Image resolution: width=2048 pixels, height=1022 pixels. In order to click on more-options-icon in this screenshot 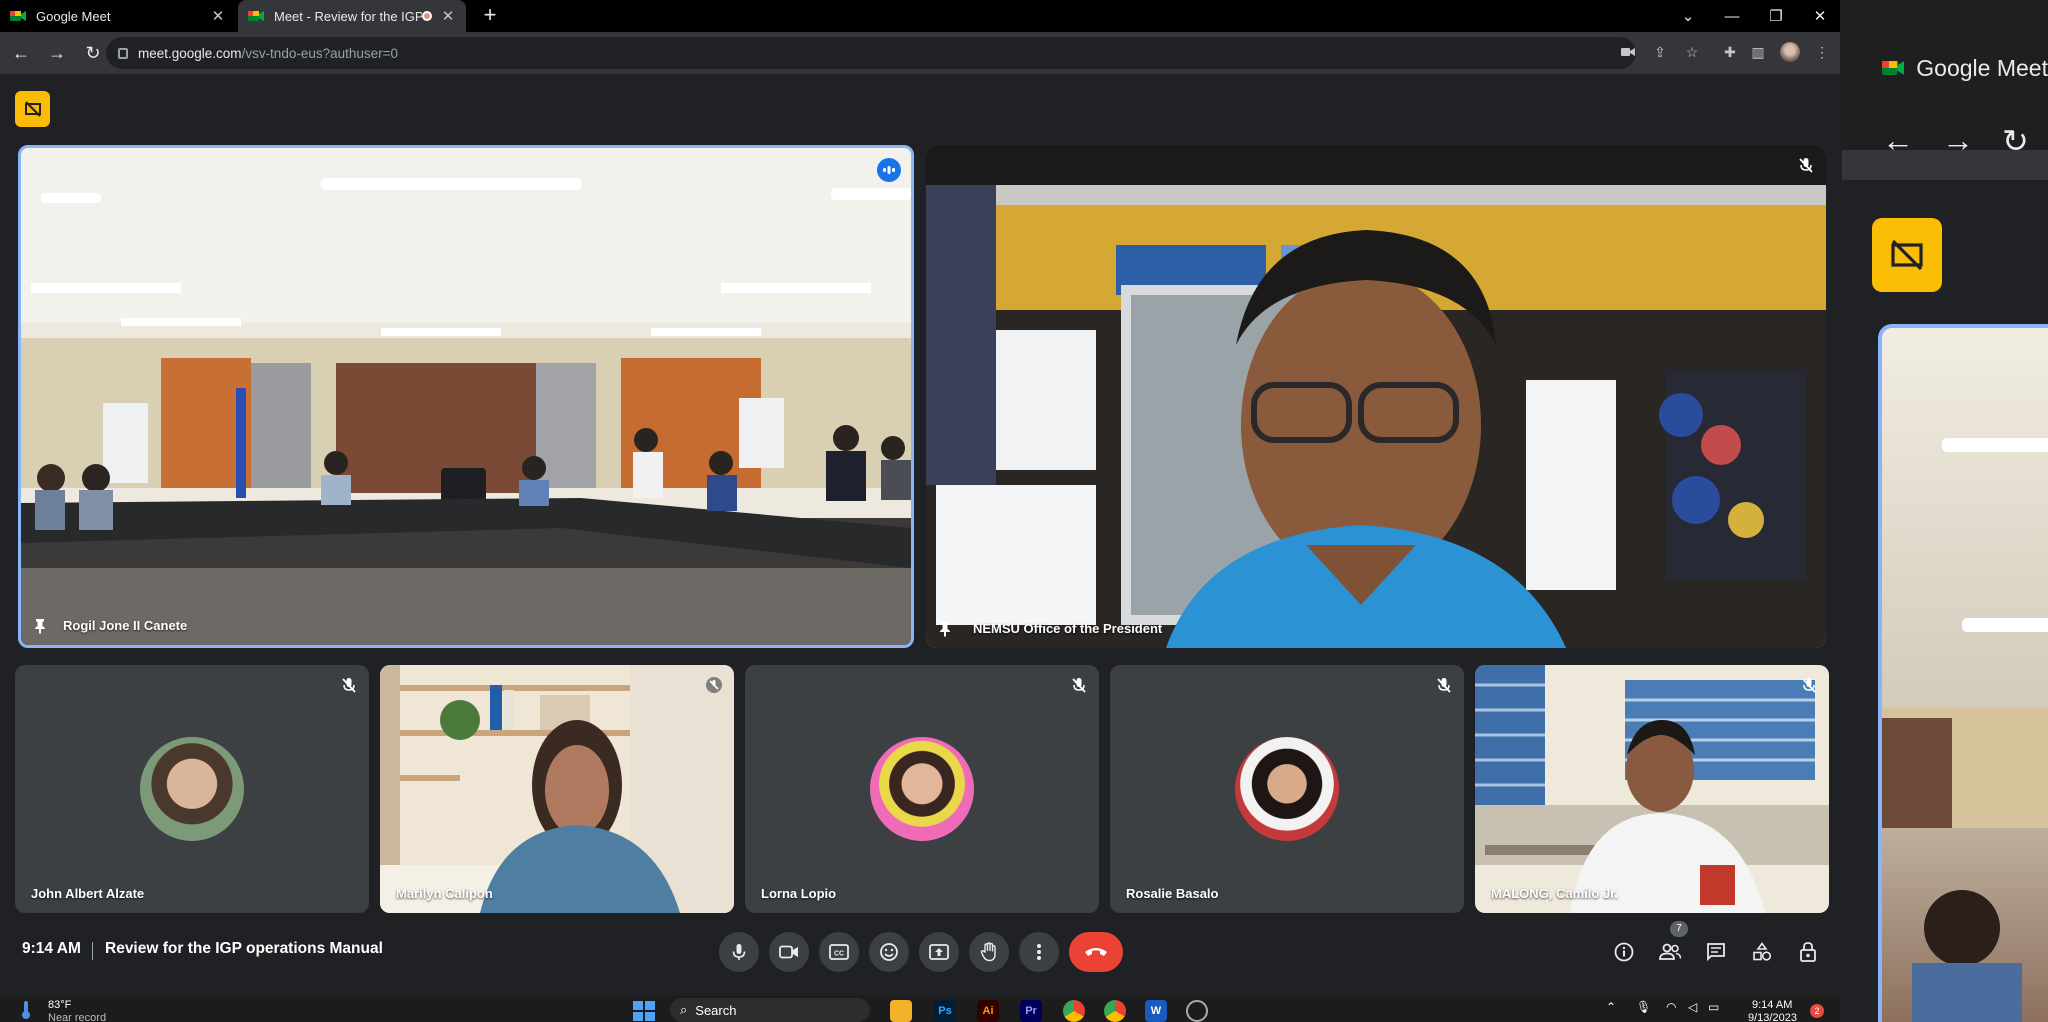, I will do `click(1039, 952)`.